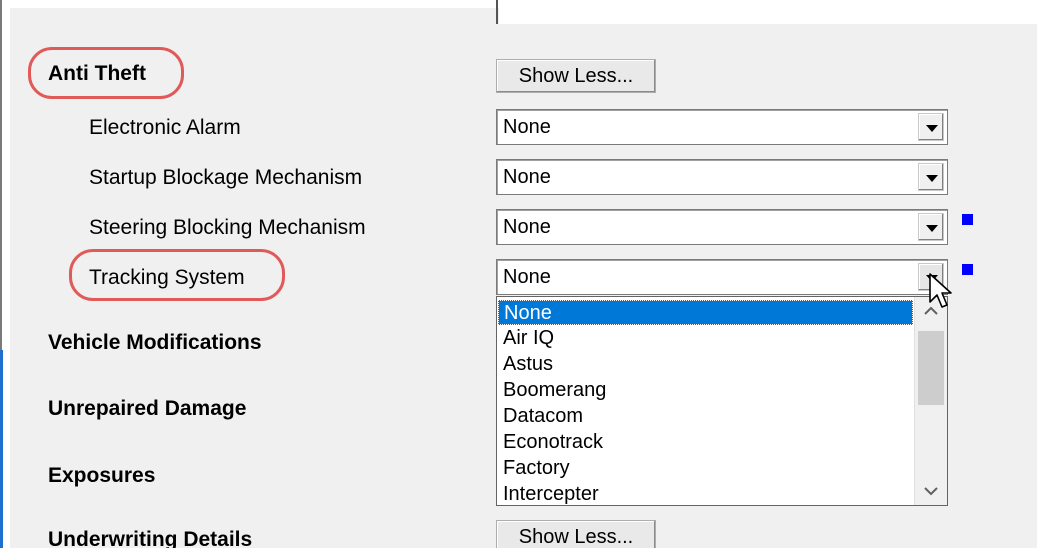 The width and height of the screenshot is (1037, 548). What do you see at coordinates (167, 277) in the screenshot?
I see `tracking-system-label: Tracking System` at bounding box center [167, 277].